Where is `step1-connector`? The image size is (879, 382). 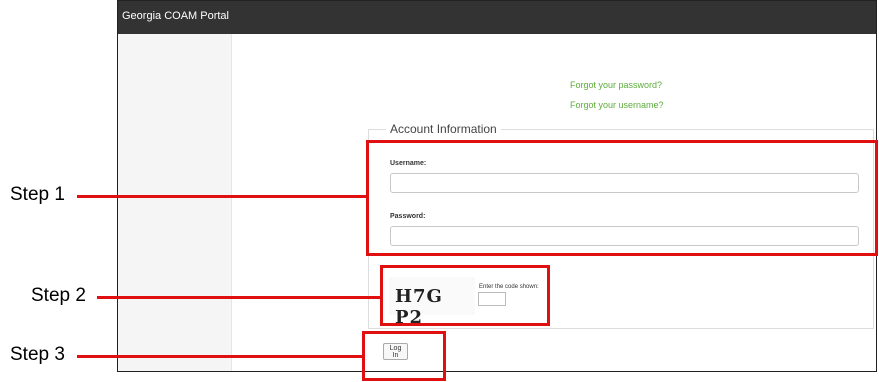 step1-connector is located at coordinates (222, 196).